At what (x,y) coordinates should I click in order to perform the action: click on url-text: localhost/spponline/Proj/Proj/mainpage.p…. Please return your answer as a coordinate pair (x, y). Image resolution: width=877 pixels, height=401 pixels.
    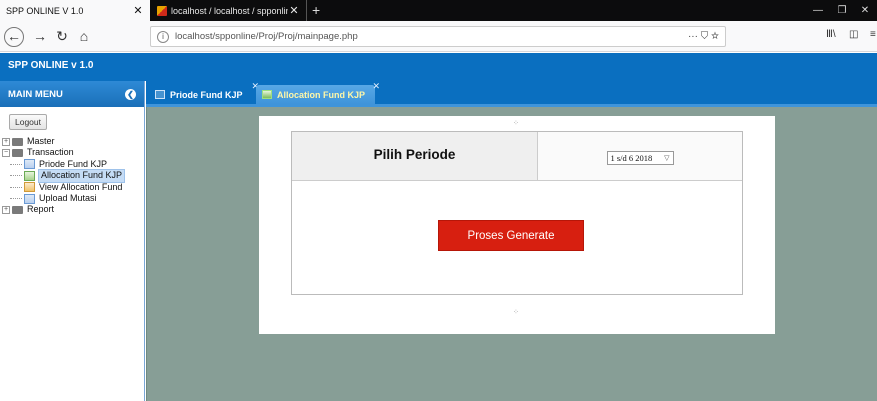
    Looking at the image, I should click on (266, 36).